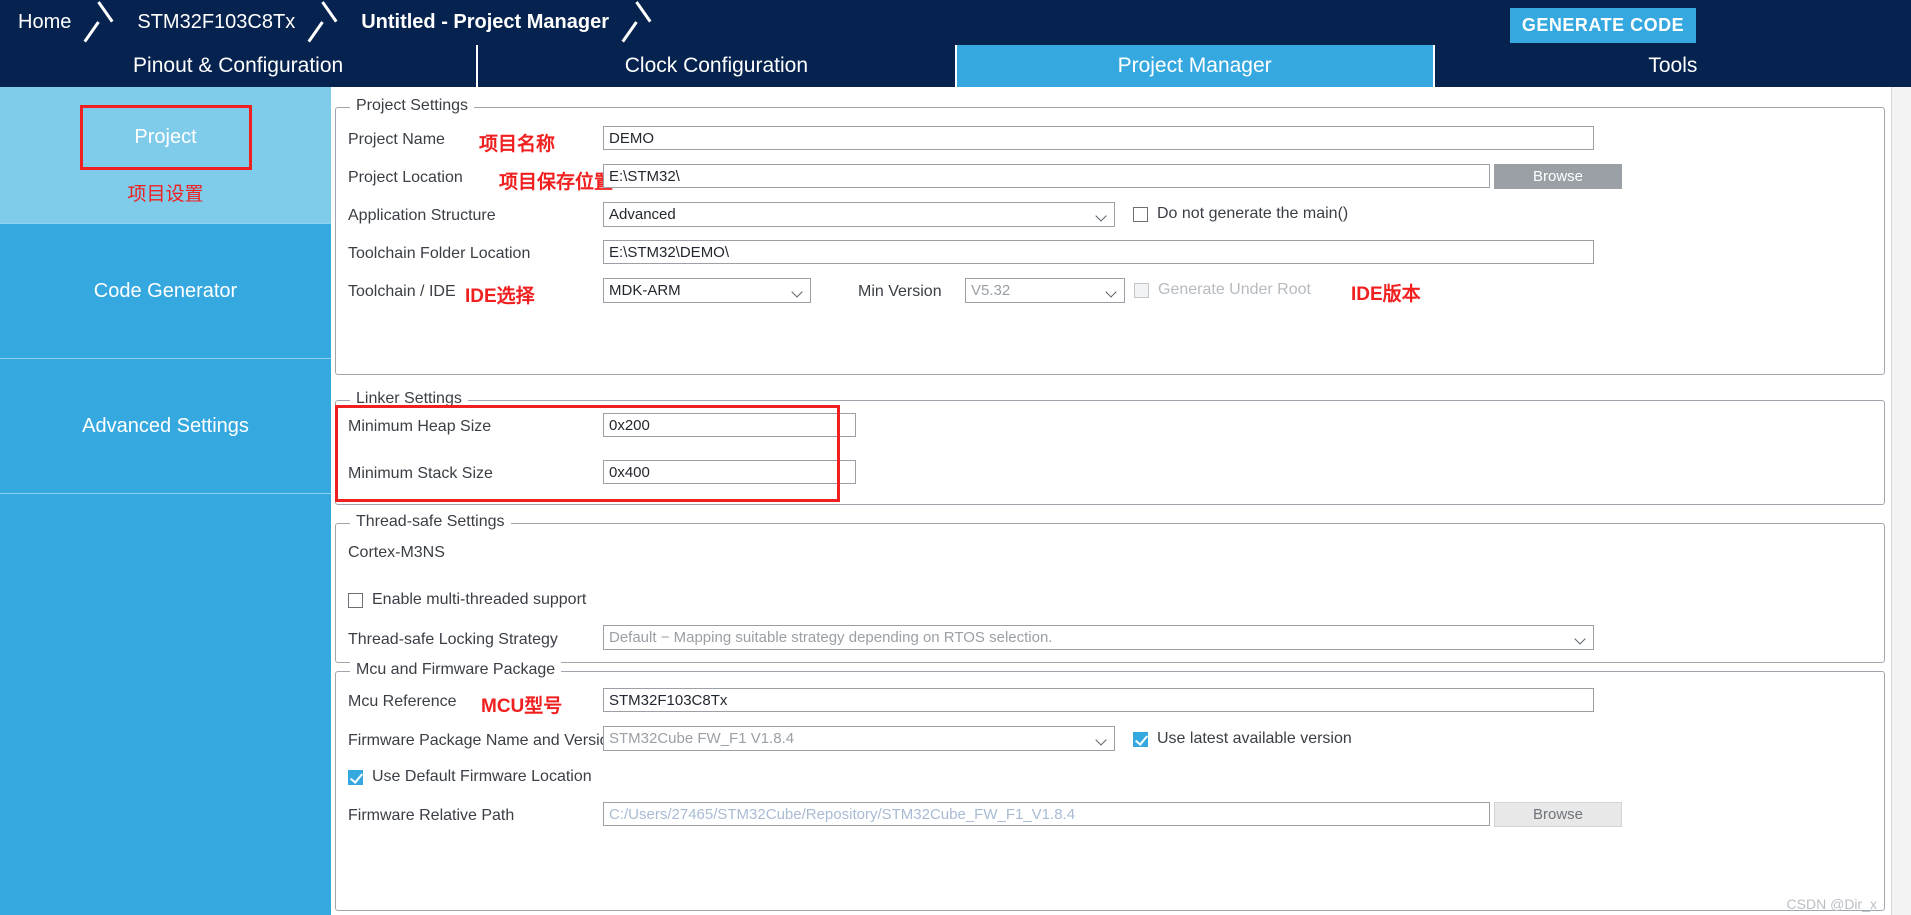  I want to click on project-name-annotation: 项目名称, so click(517, 144).